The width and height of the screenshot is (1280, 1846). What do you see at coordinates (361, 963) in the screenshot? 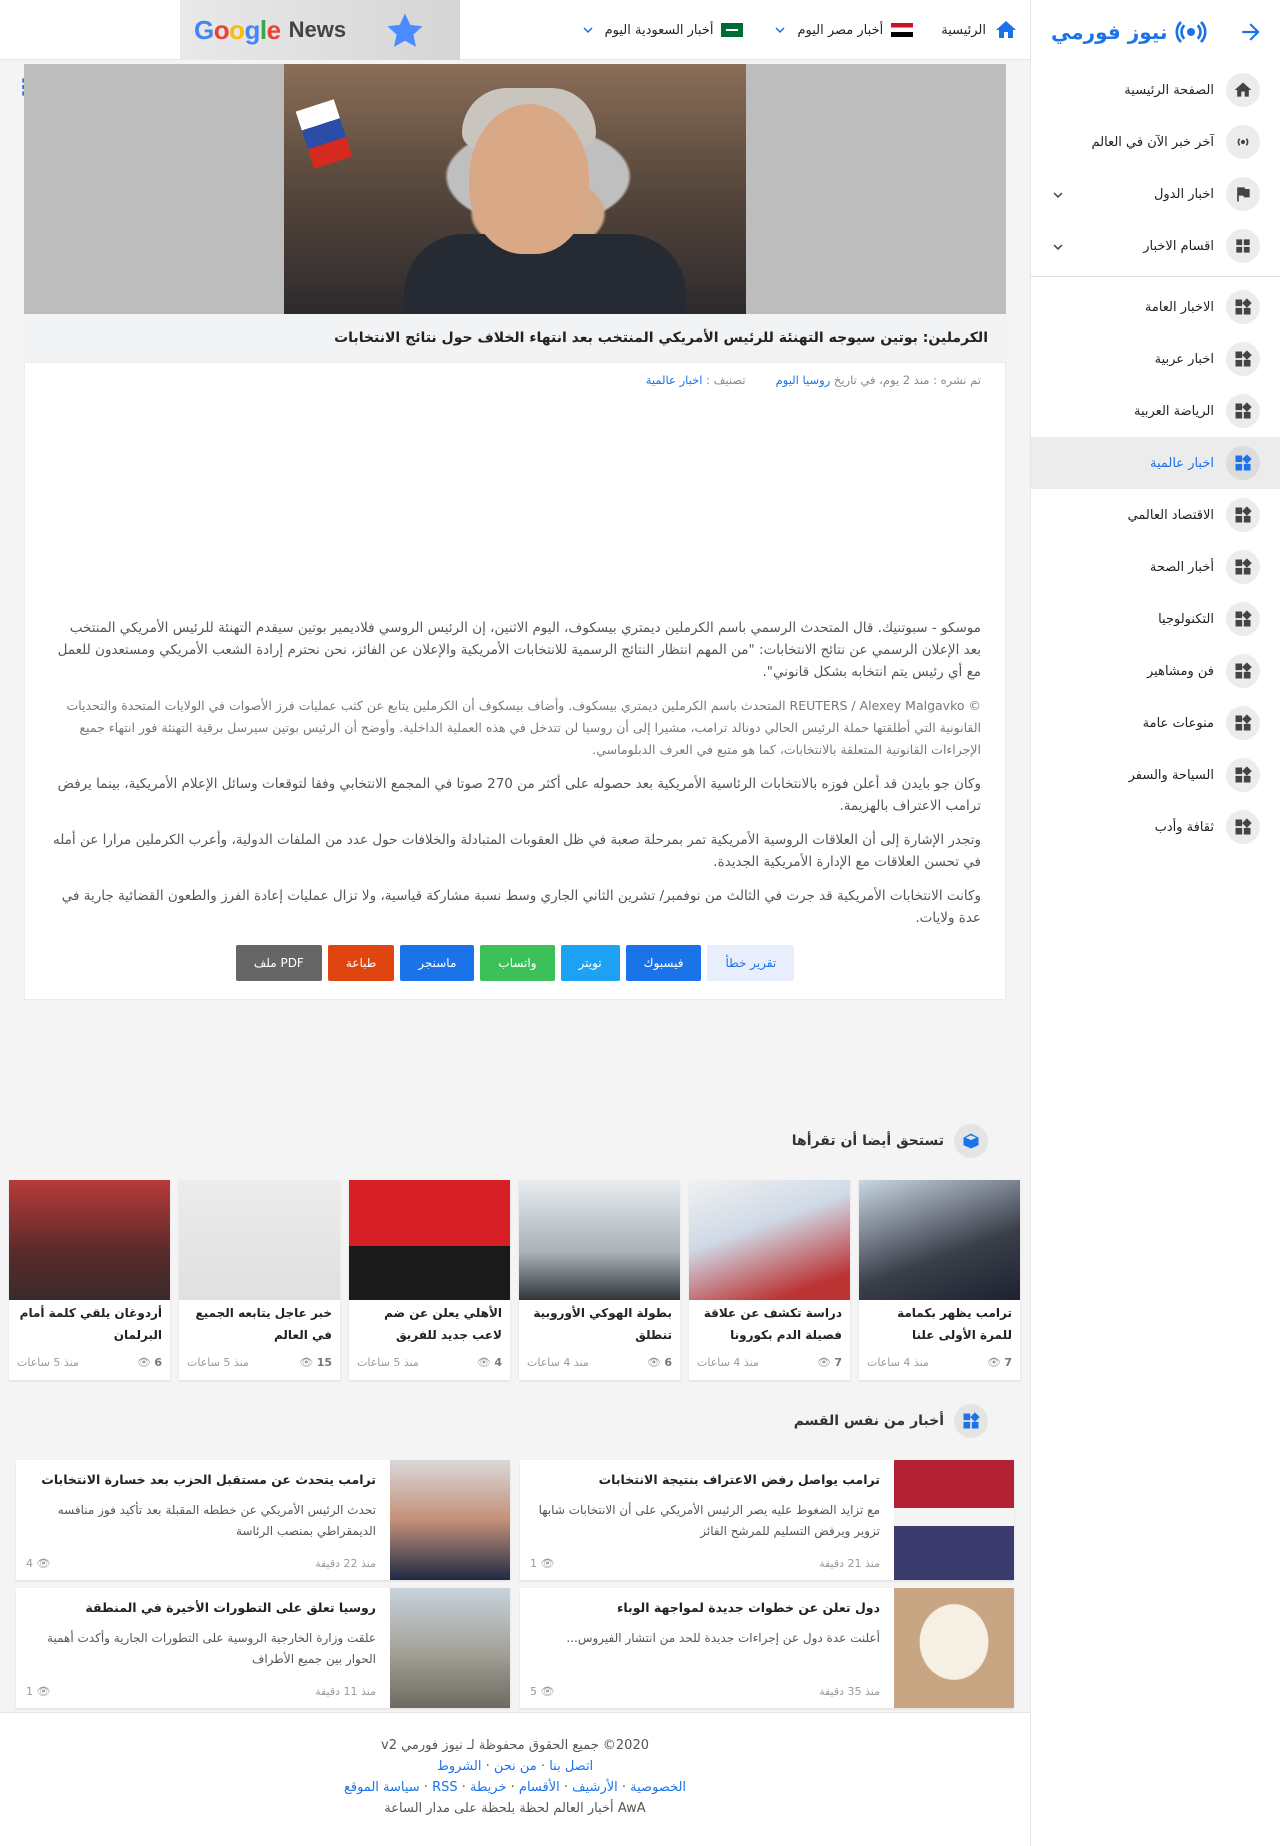
I see `share-button: طباعة` at bounding box center [361, 963].